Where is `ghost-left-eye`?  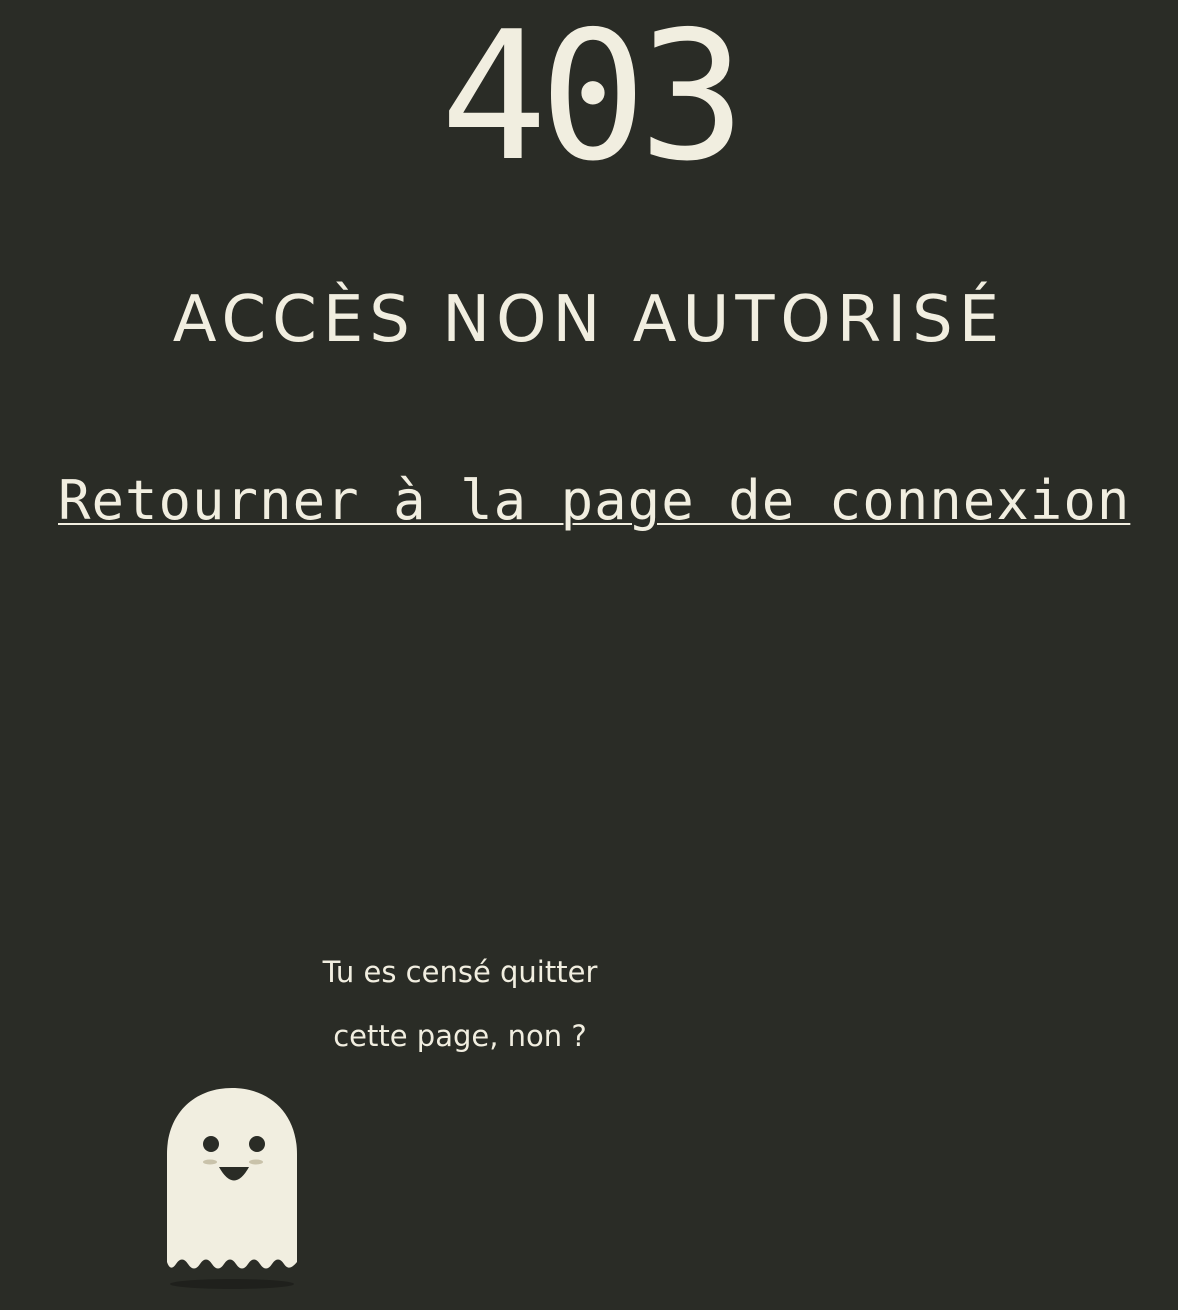
ghost-left-eye is located at coordinates (211, 1144).